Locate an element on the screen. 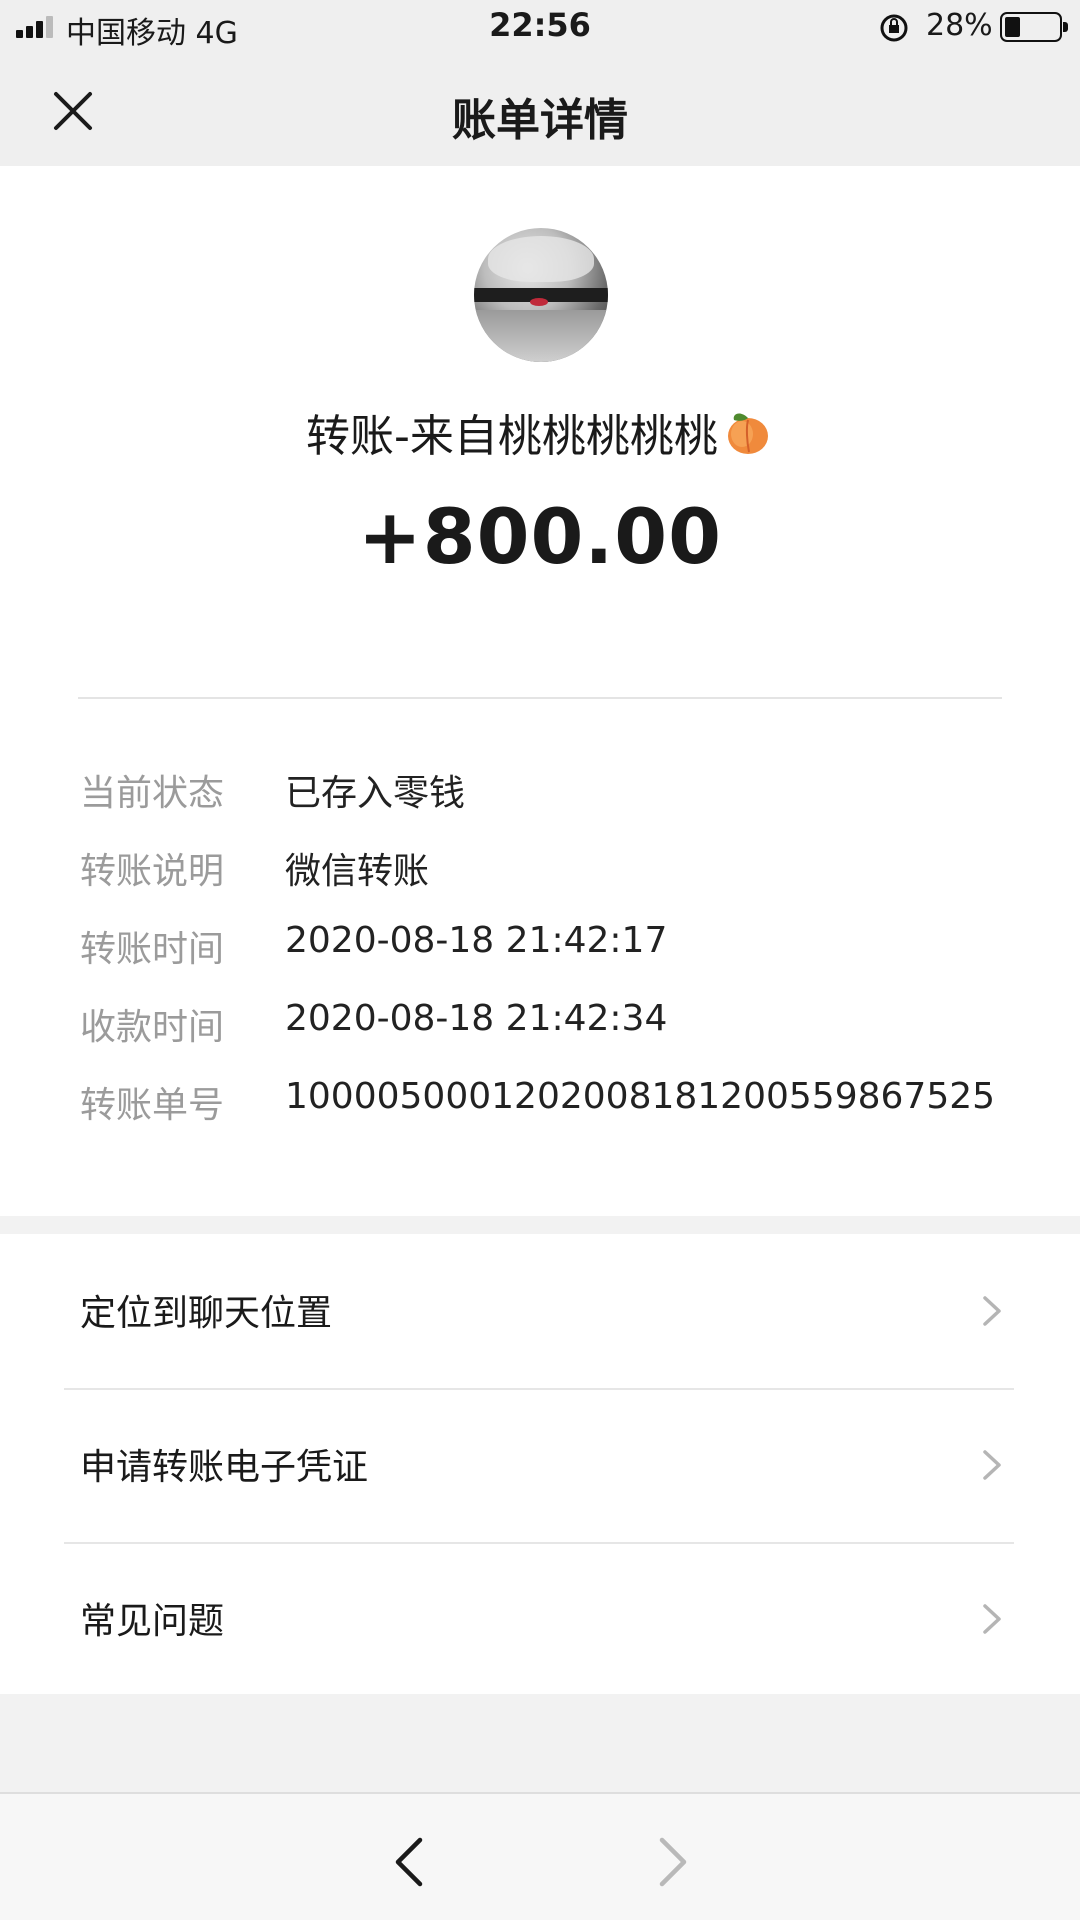 The height and width of the screenshot is (1920, 1080). status-bar: 中国移动 4G 22:56 28% is located at coordinates (540, 28).